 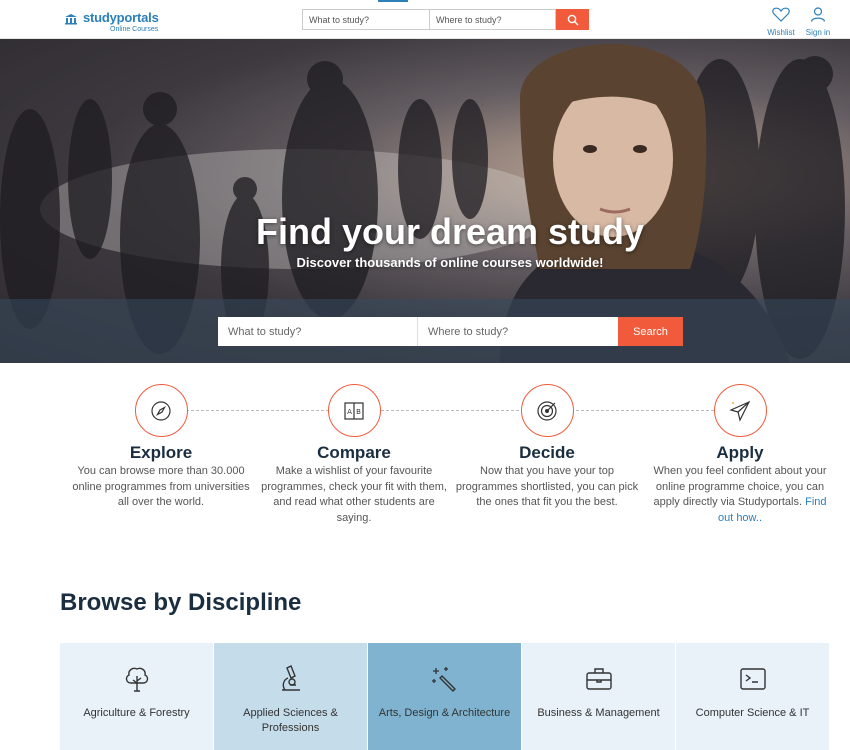 I want to click on magic-wand-icon, so click(x=443, y=679).